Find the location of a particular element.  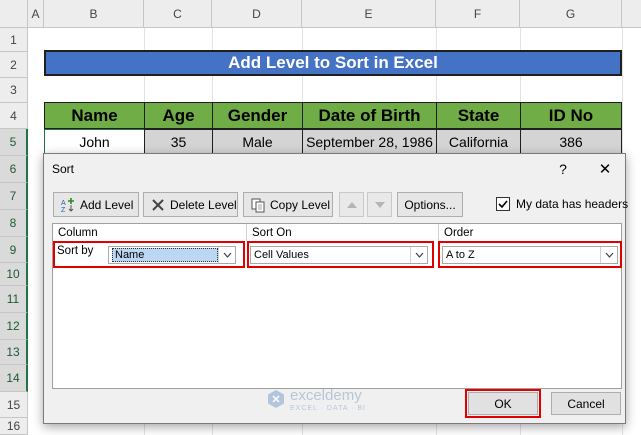

order-heading: Order is located at coordinates (459, 233).